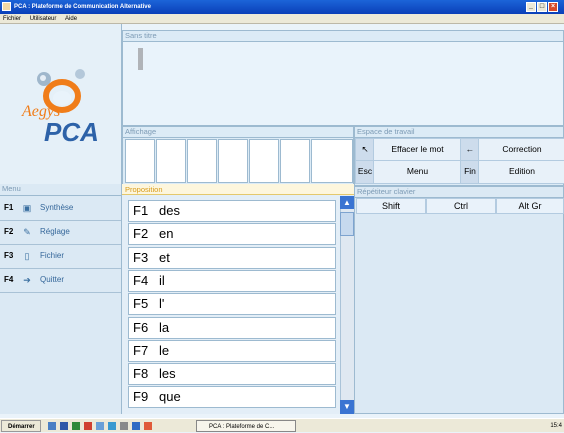 This screenshot has height=433, width=564. Describe the element at coordinates (530, 206) in the screenshot. I see `altgr-key: Alt Gr` at that location.